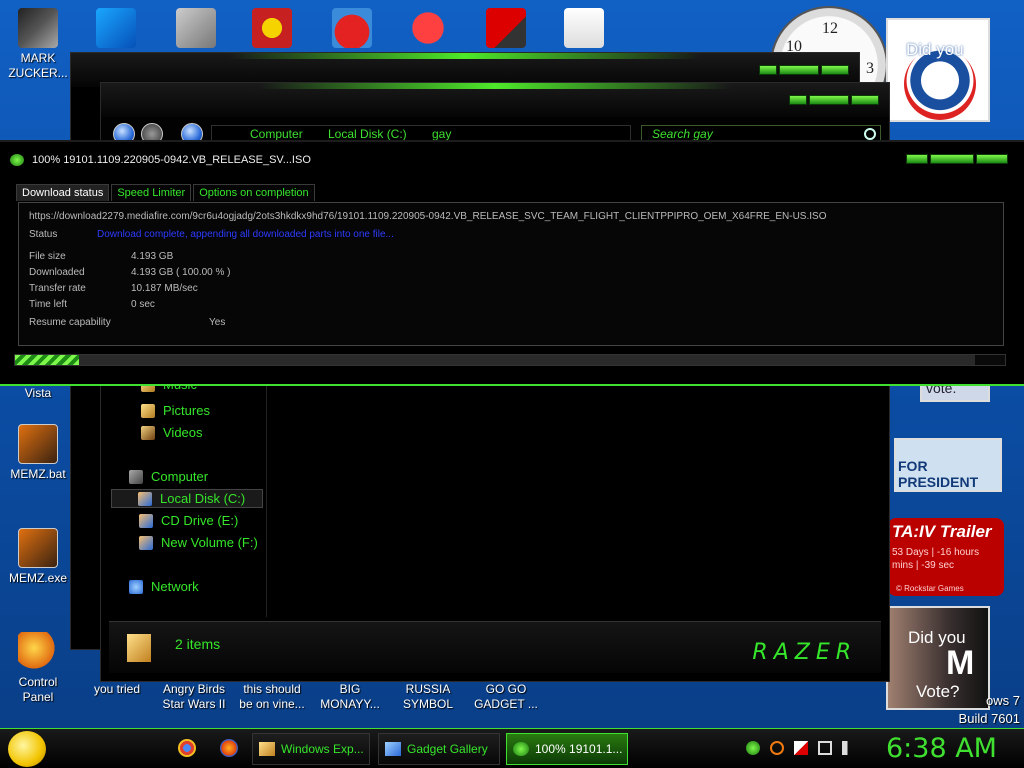 The width and height of the screenshot is (1024, 768). What do you see at coordinates (194, 697) in the screenshot?
I see `desktop-icon-angry-birds-star-wars: Angry Birds Star Wars II` at bounding box center [194, 697].